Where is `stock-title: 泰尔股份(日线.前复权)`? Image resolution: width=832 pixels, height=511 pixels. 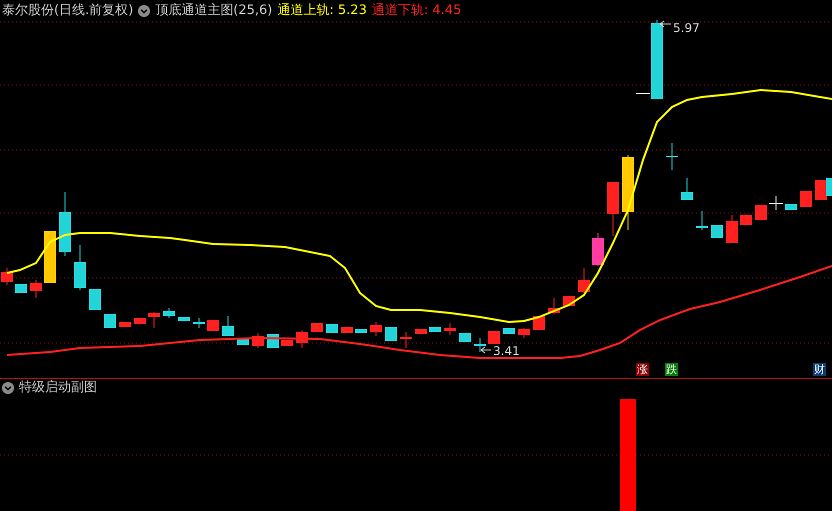 stock-title: 泰尔股份(日线.前复权) is located at coordinates (68, 11).